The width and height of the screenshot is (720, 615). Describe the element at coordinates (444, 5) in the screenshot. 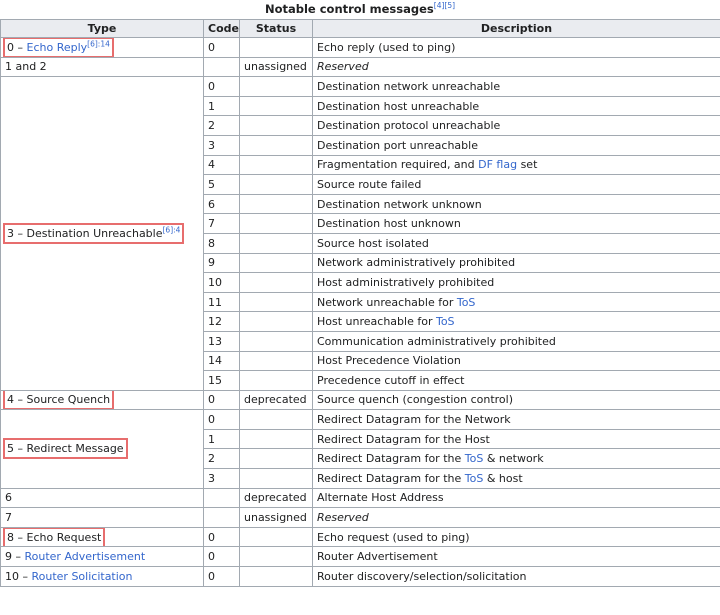

I see `caption-refs: [4][5]` at that location.